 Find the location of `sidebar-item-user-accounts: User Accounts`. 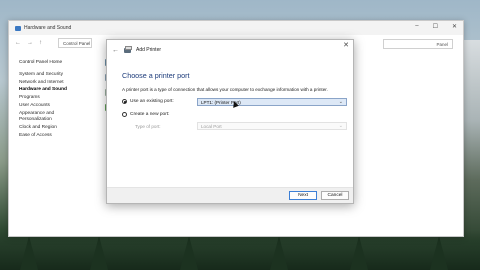

sidebar-item-user-accounts: User Accounts is located at coordinates (59, 106).